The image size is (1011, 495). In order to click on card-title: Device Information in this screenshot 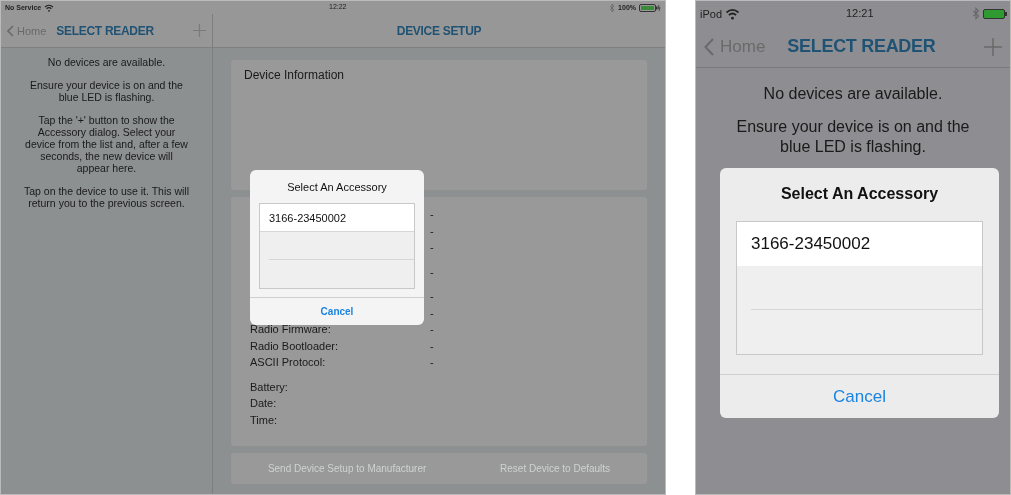, I will do `click(295, 75)`.